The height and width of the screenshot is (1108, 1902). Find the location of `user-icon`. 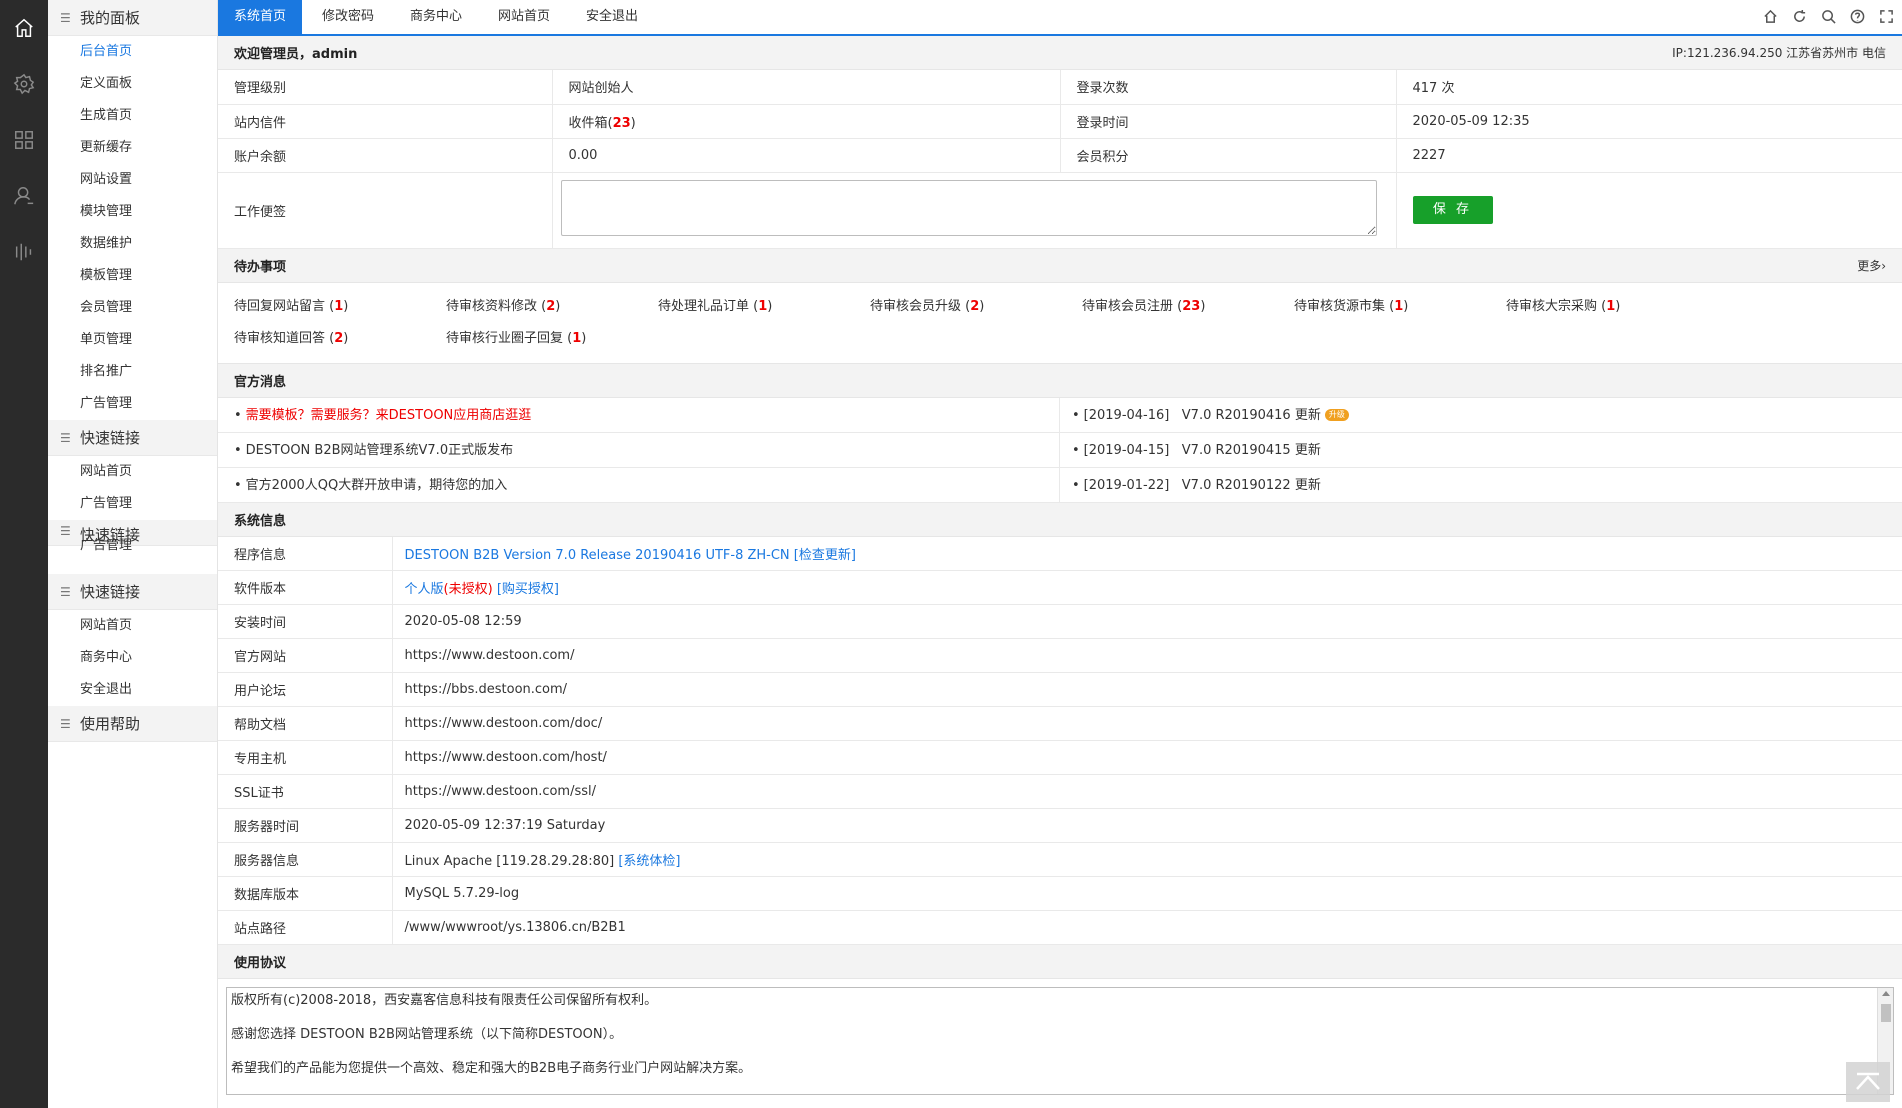

user-icon is located at coordinates (24, 196).